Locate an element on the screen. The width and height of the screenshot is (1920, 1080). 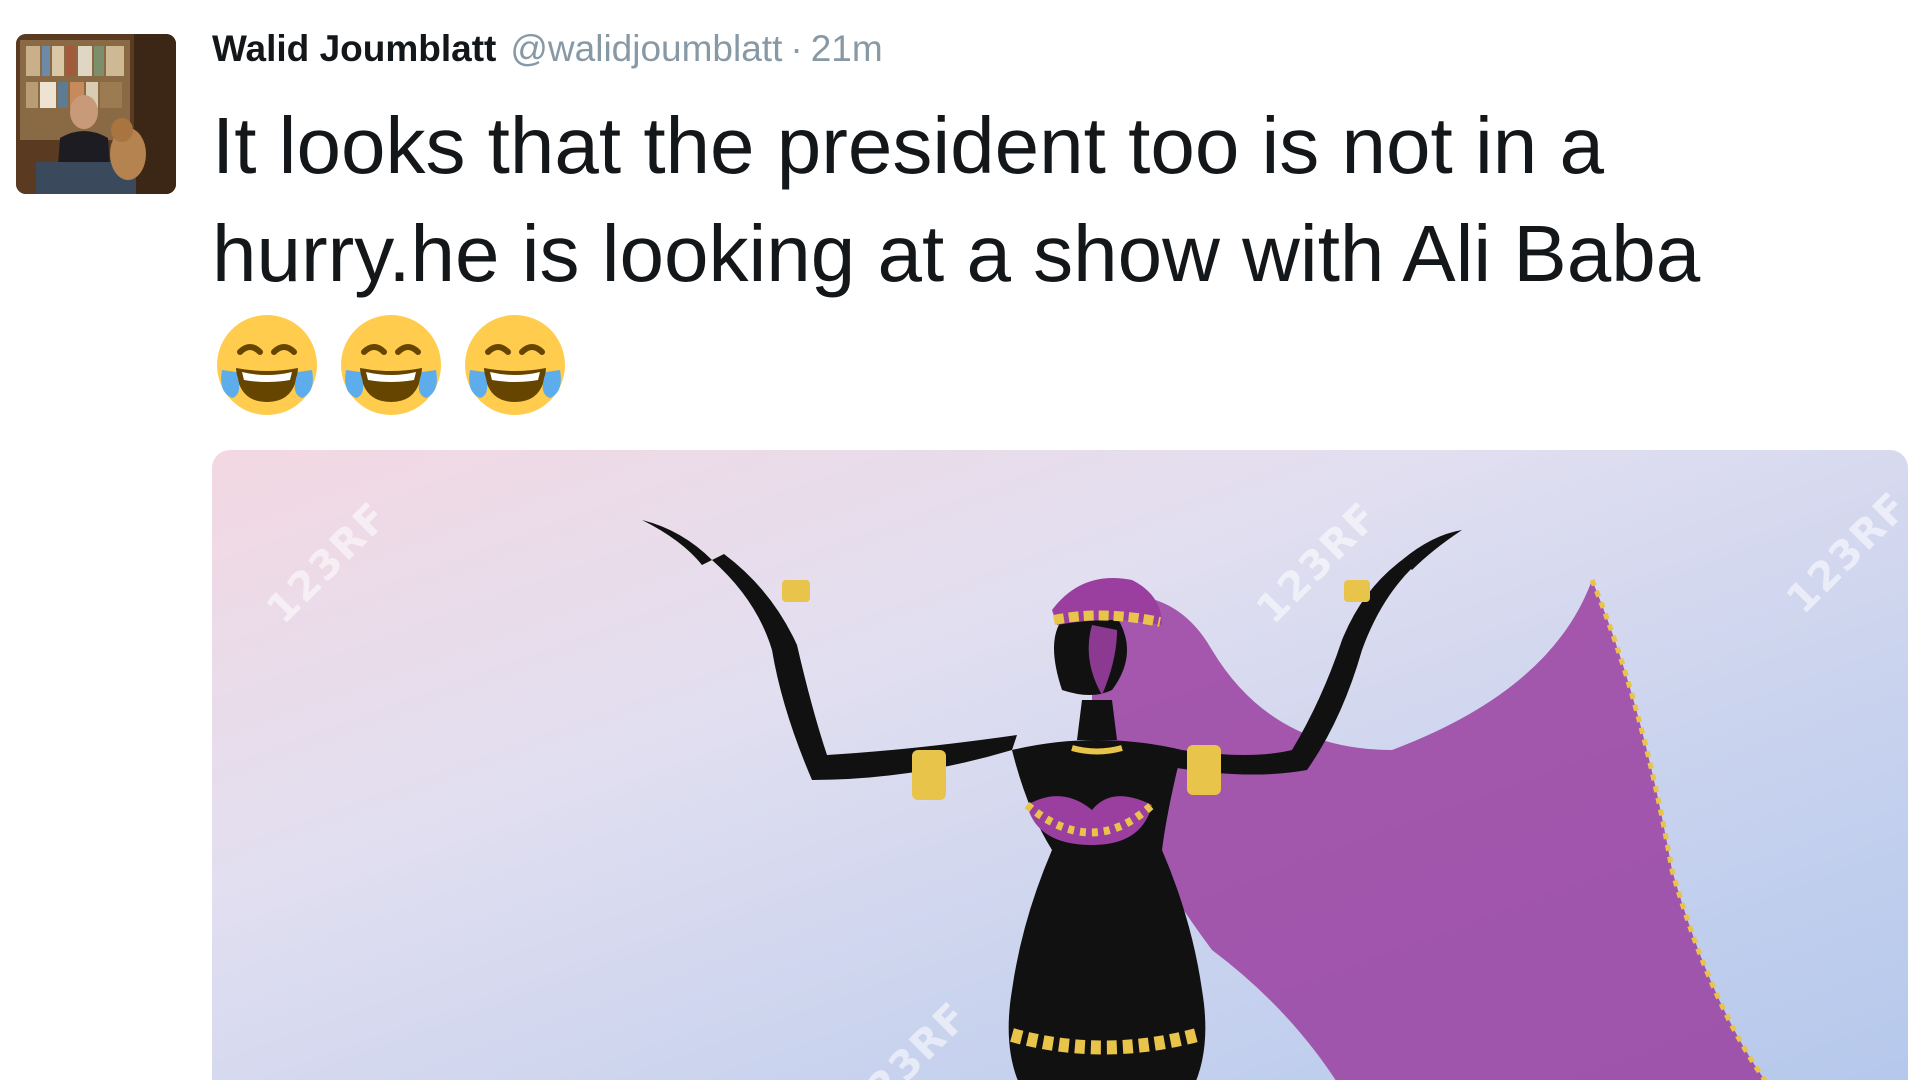
avatar-photo is located at coordinates (96, 114).